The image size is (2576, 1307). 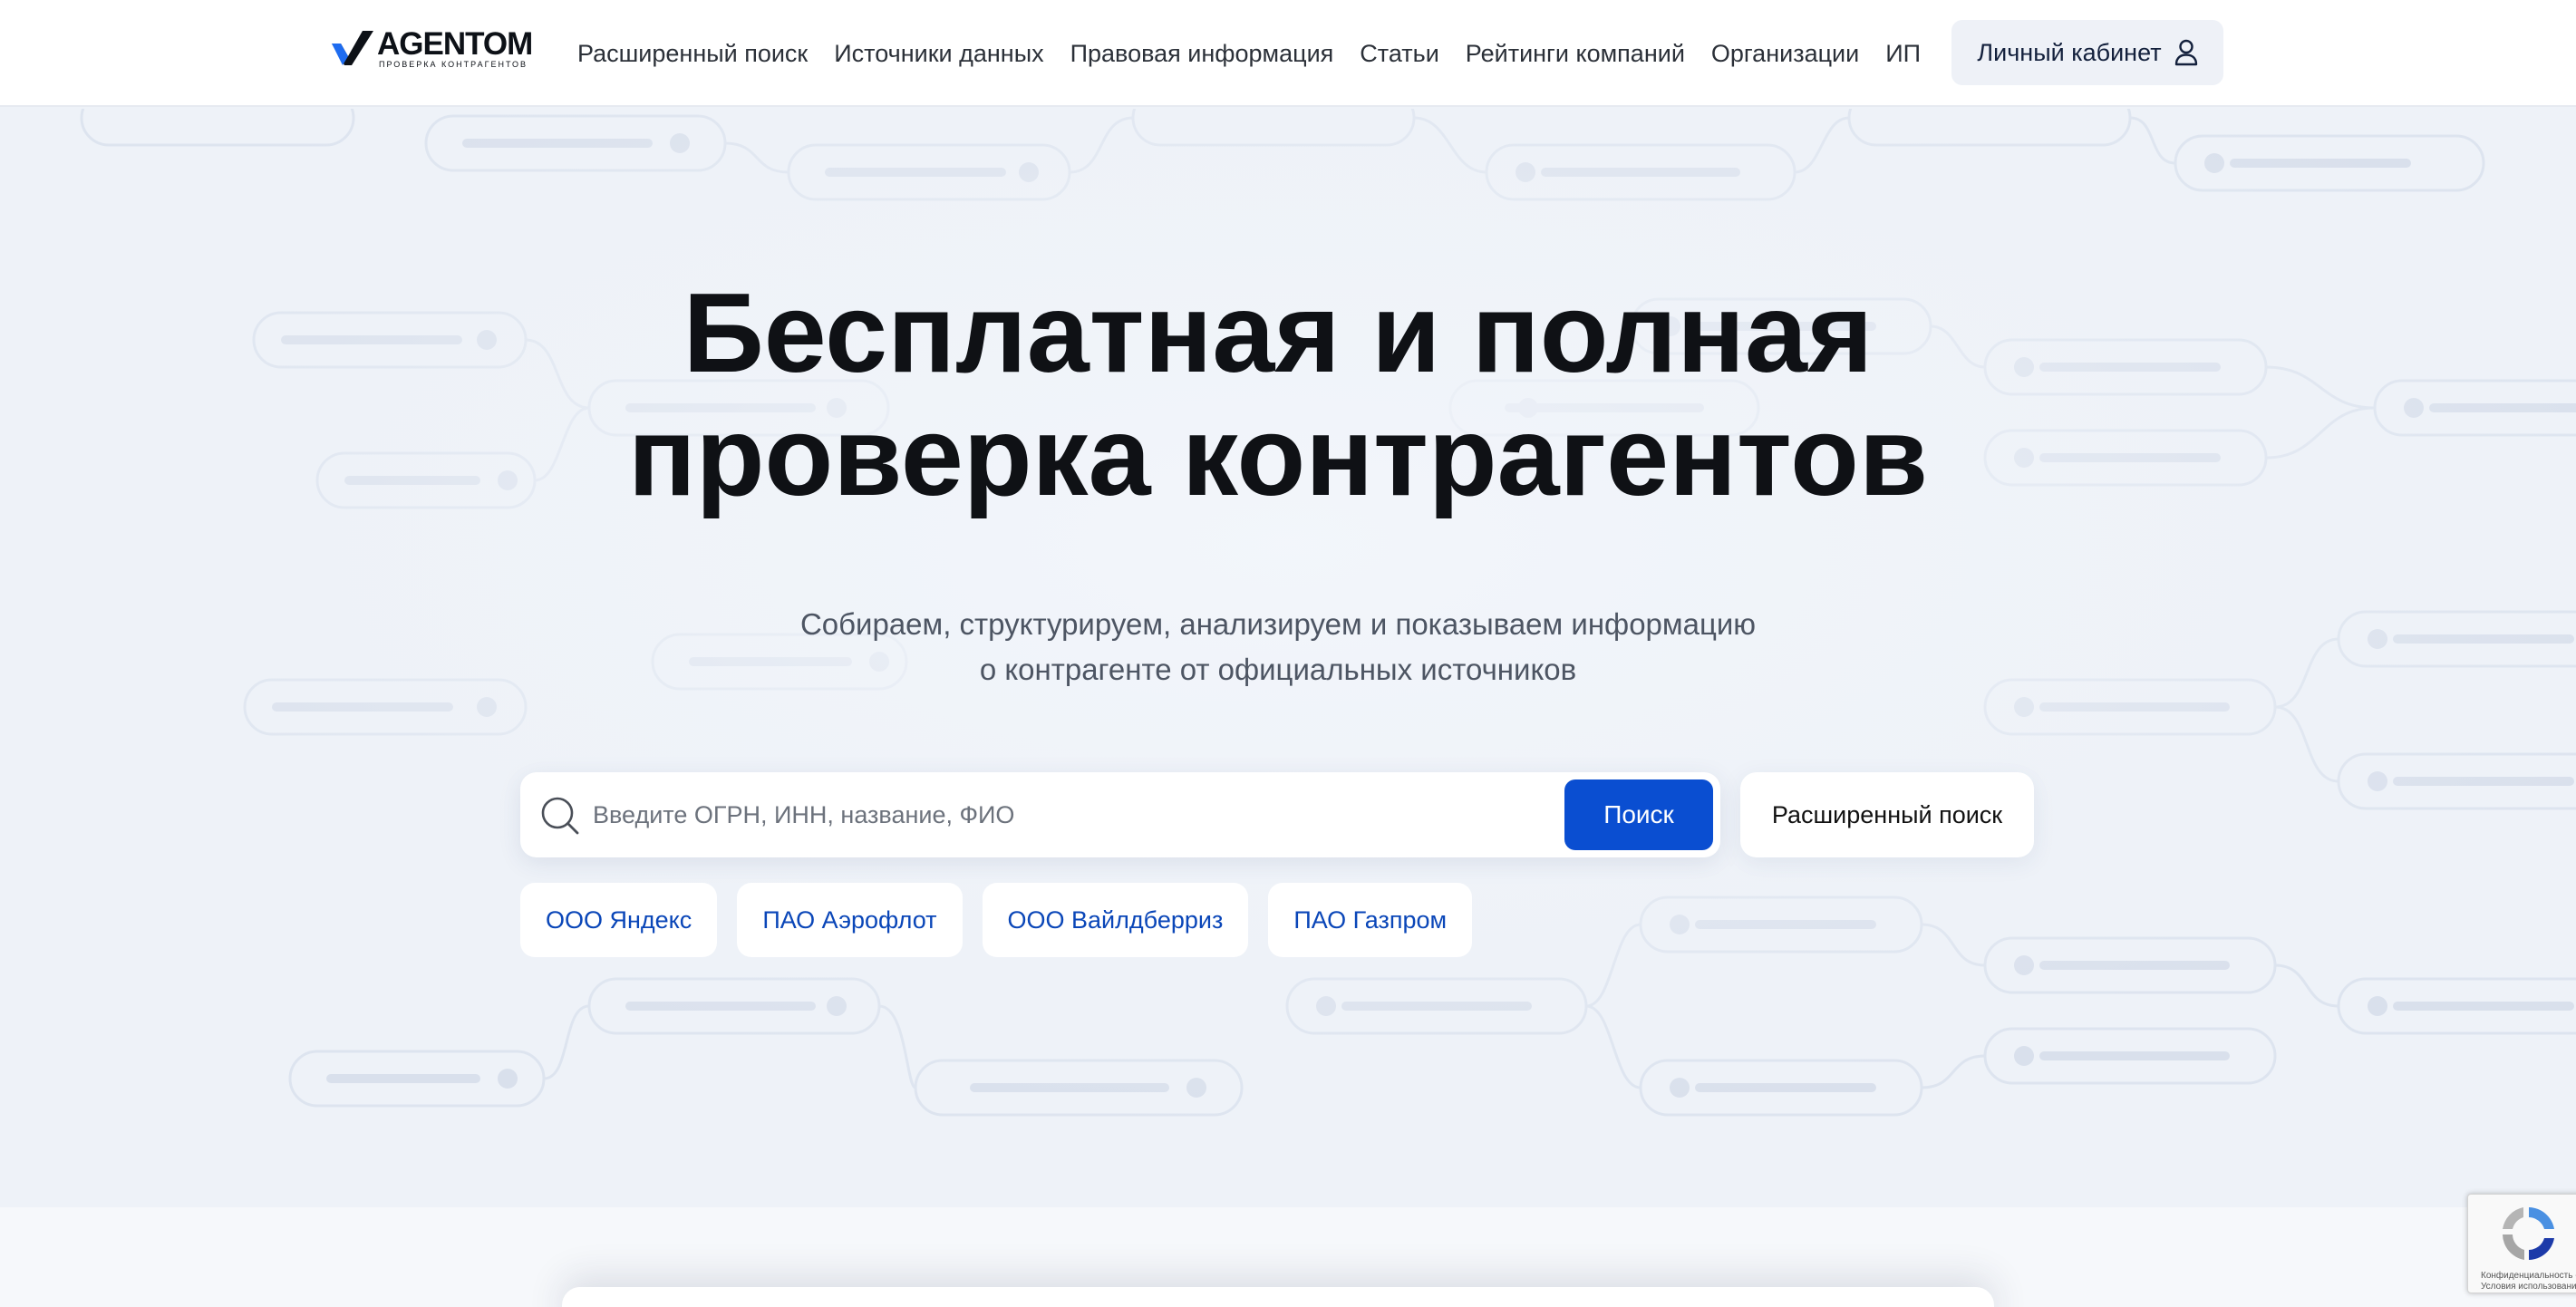 What do you see at coordinates (352, 48) in the screenshot?
I see `logo-check-icon` at bounding box center [352, 48].